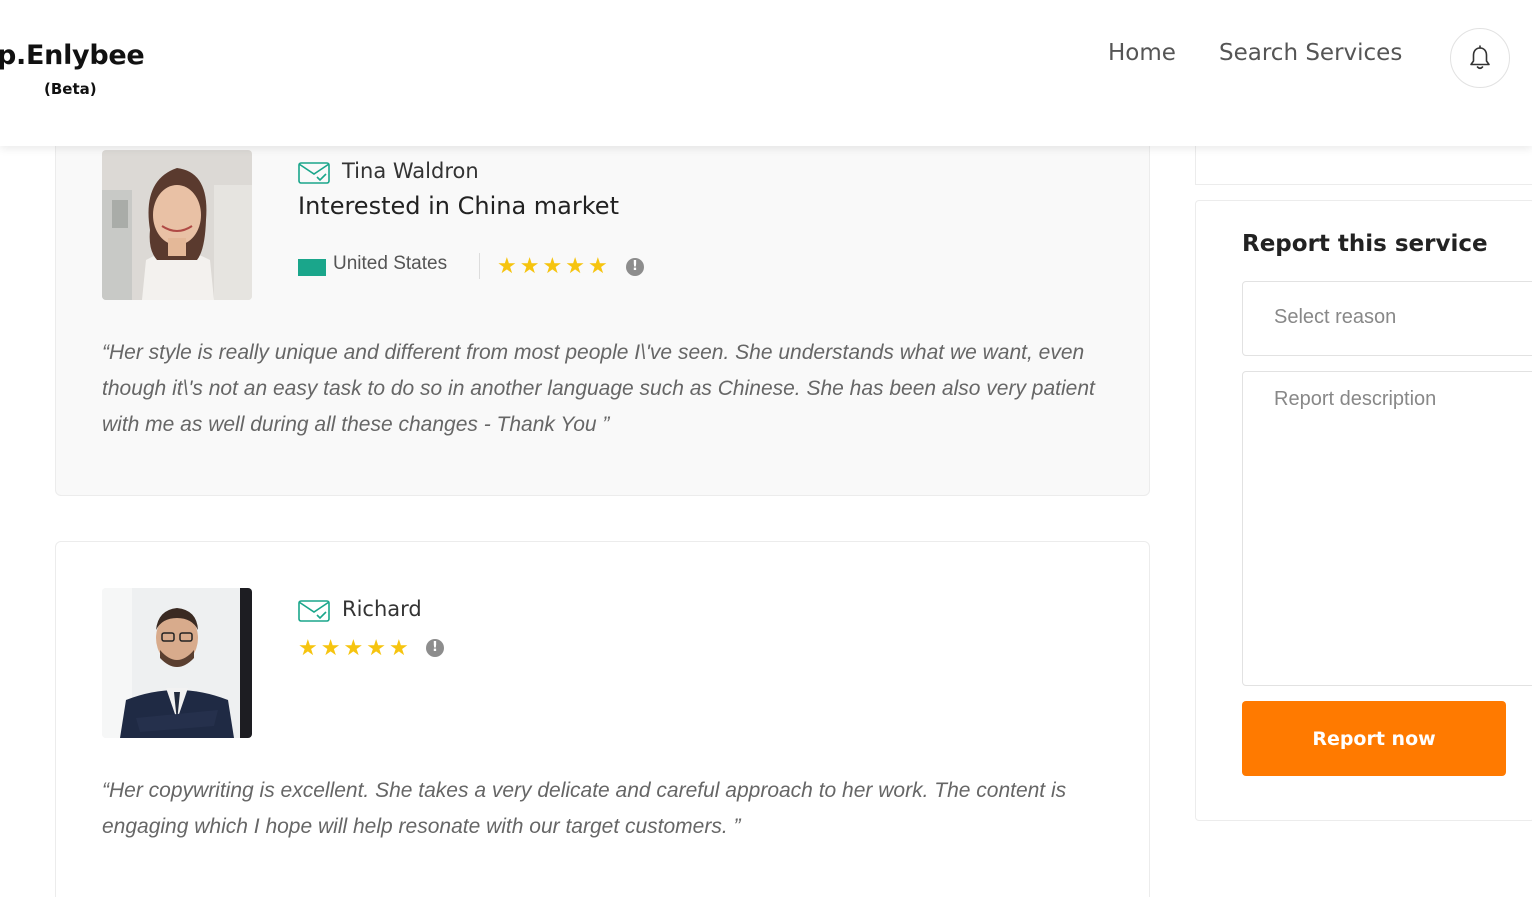  What do you see at coordinates (72, 55) in the screenshot?
I see `logo-text: pp.Enlybee` at bounding box center [72, 55].